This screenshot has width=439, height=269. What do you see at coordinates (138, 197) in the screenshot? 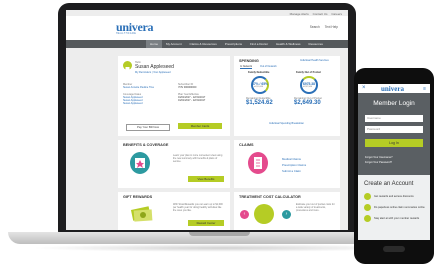
I see `gift-rewards-title: GIFT REWARDS` at bounding box center [138, 197].